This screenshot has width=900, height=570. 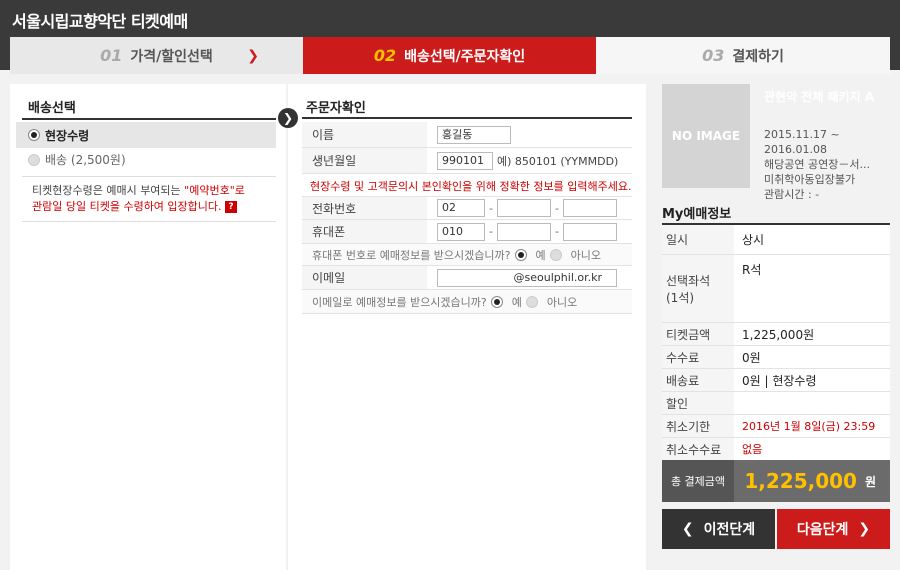 I want to click on step-3: 03 결제하기, so click(x=743, y=55).